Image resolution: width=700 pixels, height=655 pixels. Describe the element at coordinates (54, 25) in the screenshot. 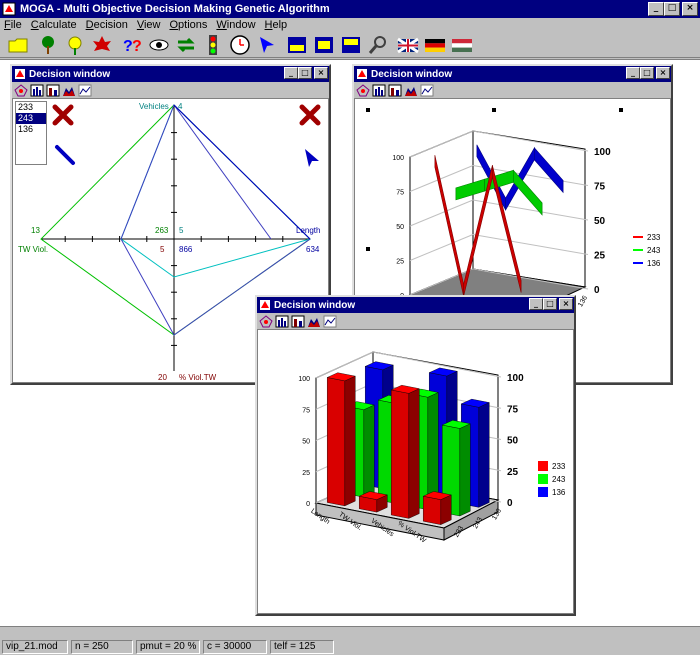

I see `menu-calculate: Calculate` at that location.